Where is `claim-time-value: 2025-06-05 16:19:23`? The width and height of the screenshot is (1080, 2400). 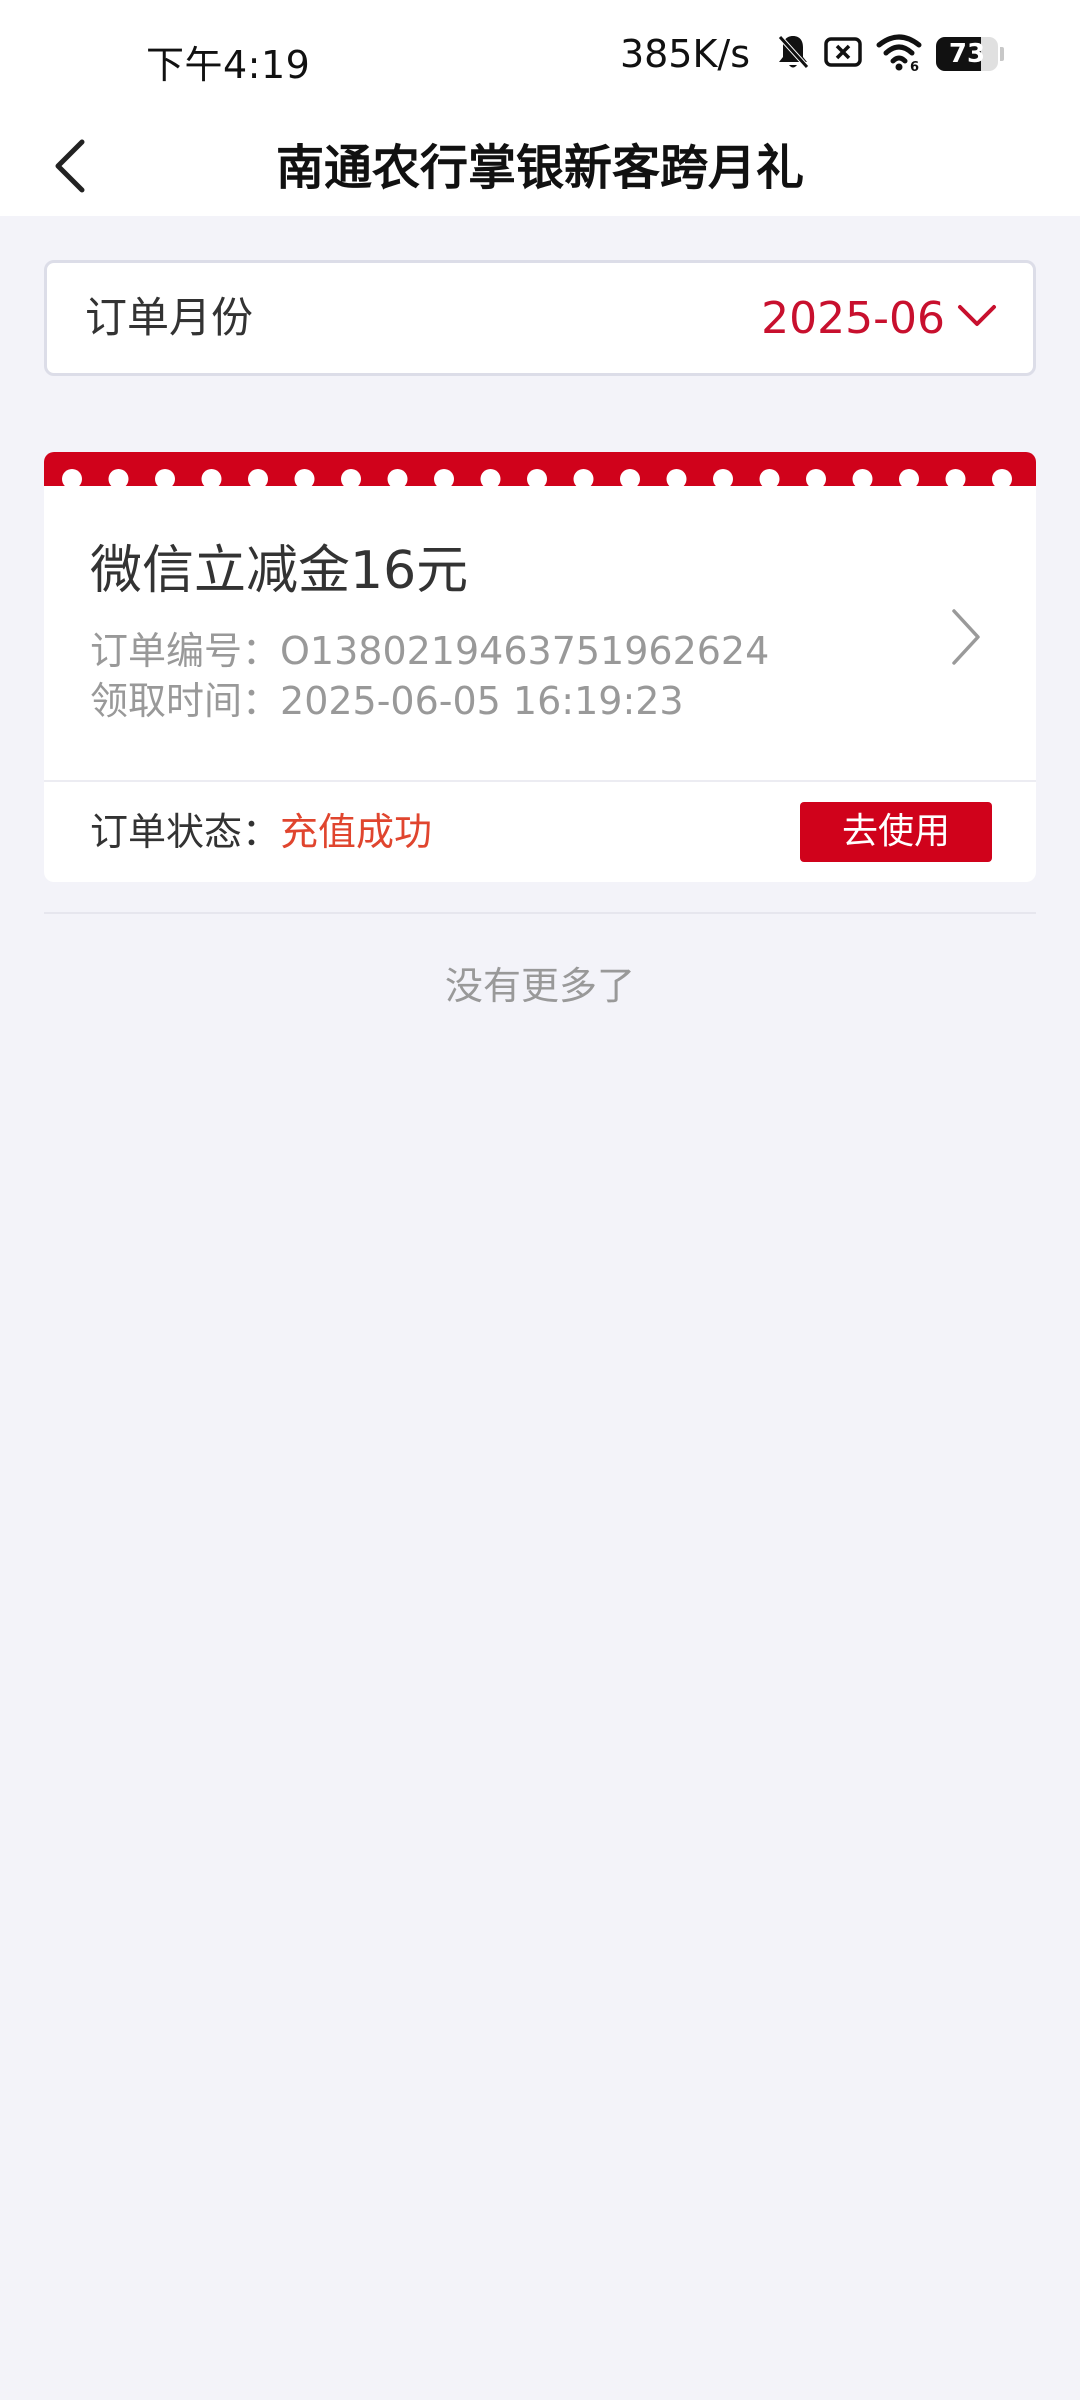
claim-time-value: 2025-06-05 16:19:23 is located at coordinates (482, 701).